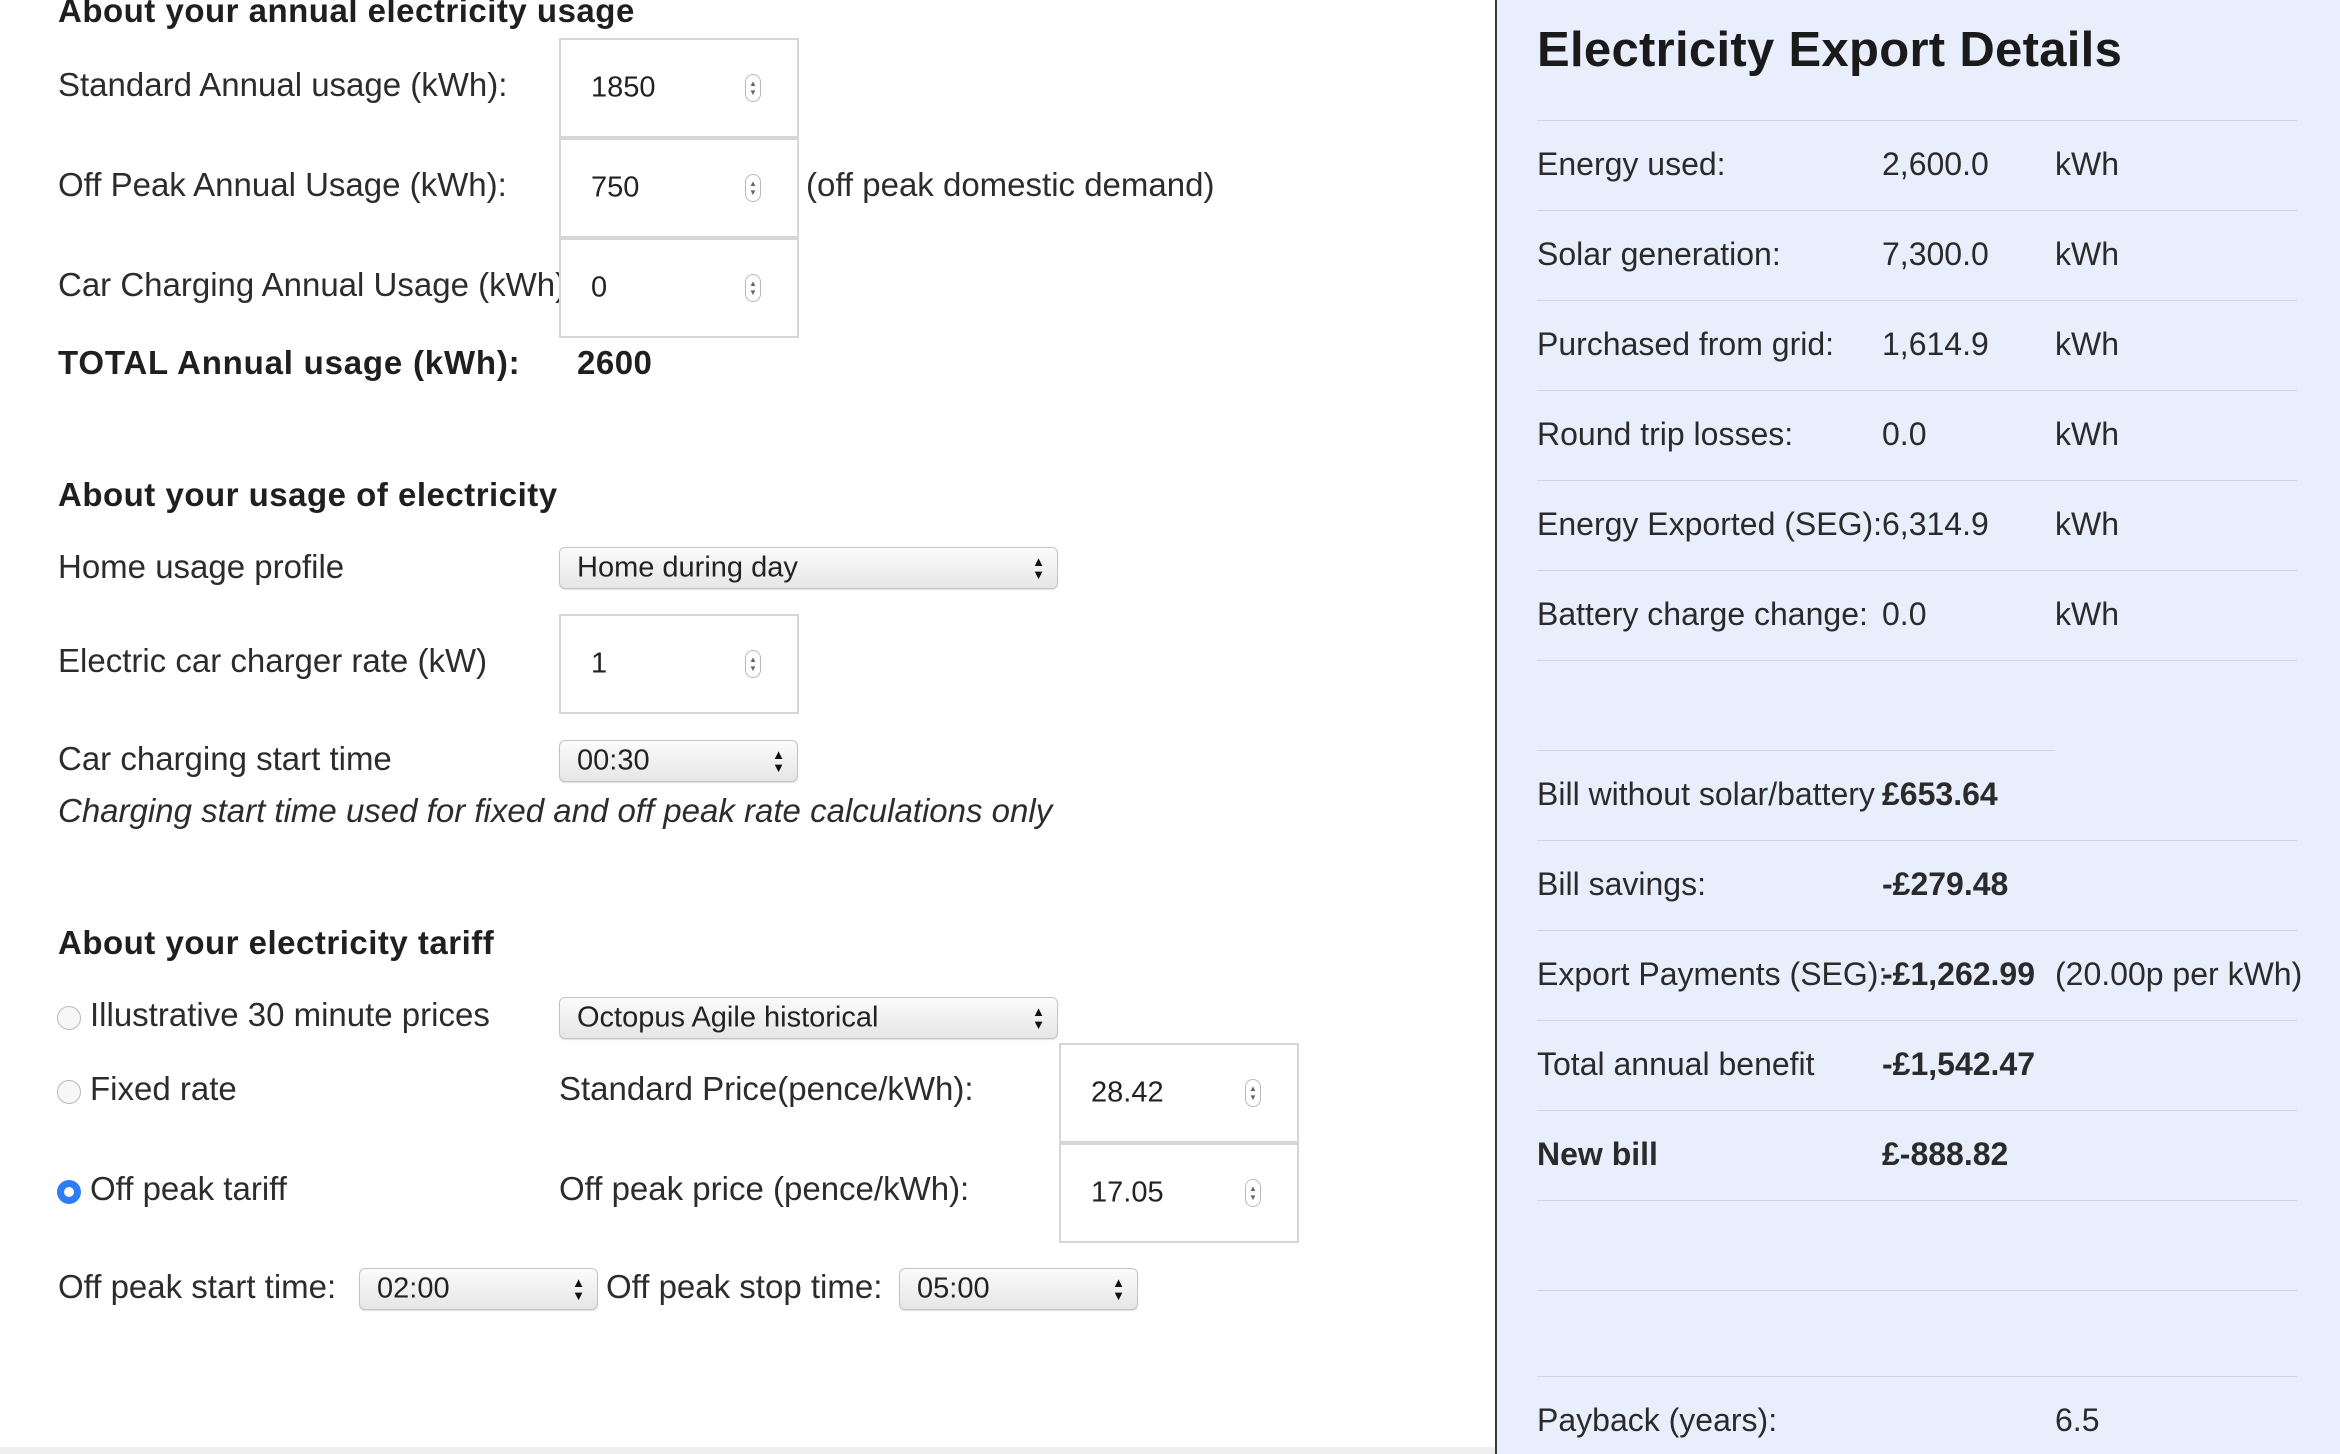 This screenshot has height=1454, width=2340. What do you see at coordinates (1935, 344) in the screenshot?
I see `purchased-from-grid-value: 1,614.9` at bounding box center [1935, 344].